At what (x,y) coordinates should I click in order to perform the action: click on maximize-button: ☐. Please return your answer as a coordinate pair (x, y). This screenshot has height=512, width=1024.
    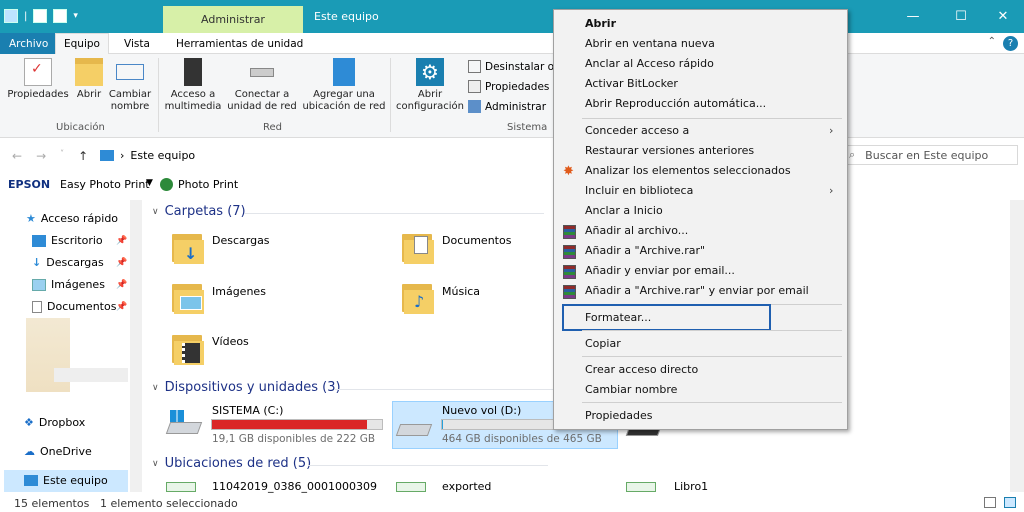
    Looking at the image, I should click on (961, 16).